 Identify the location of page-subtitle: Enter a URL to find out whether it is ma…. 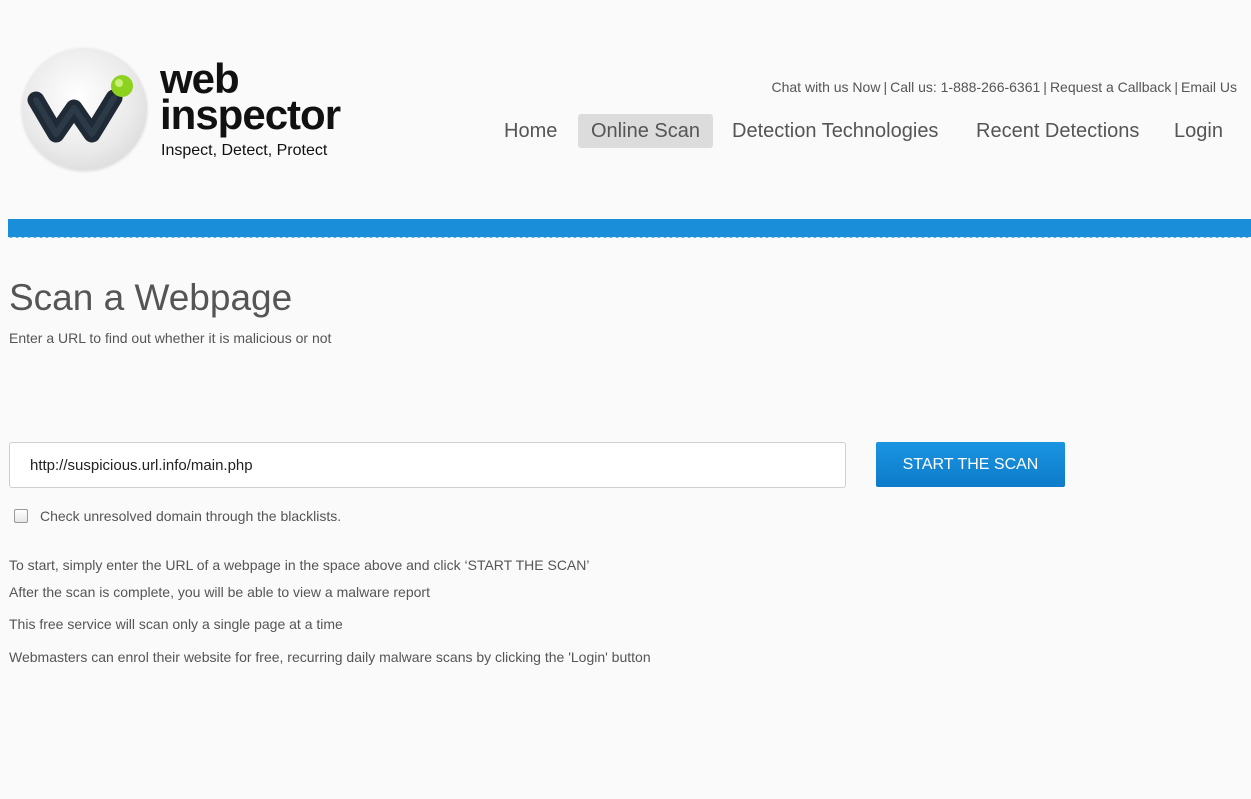
(170, 338).